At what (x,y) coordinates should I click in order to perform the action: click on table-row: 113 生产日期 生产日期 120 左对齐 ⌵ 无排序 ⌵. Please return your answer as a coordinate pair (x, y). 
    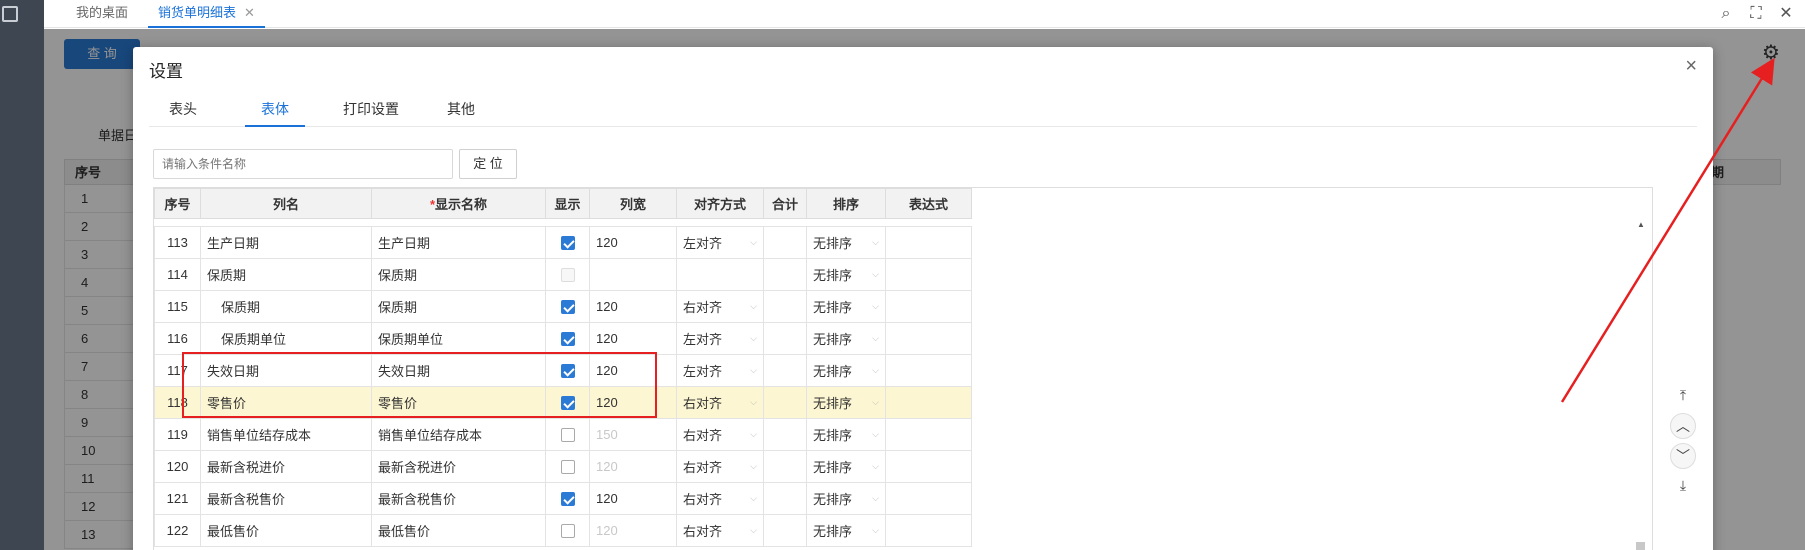
    Looking at the image, I should click on (563, 242).